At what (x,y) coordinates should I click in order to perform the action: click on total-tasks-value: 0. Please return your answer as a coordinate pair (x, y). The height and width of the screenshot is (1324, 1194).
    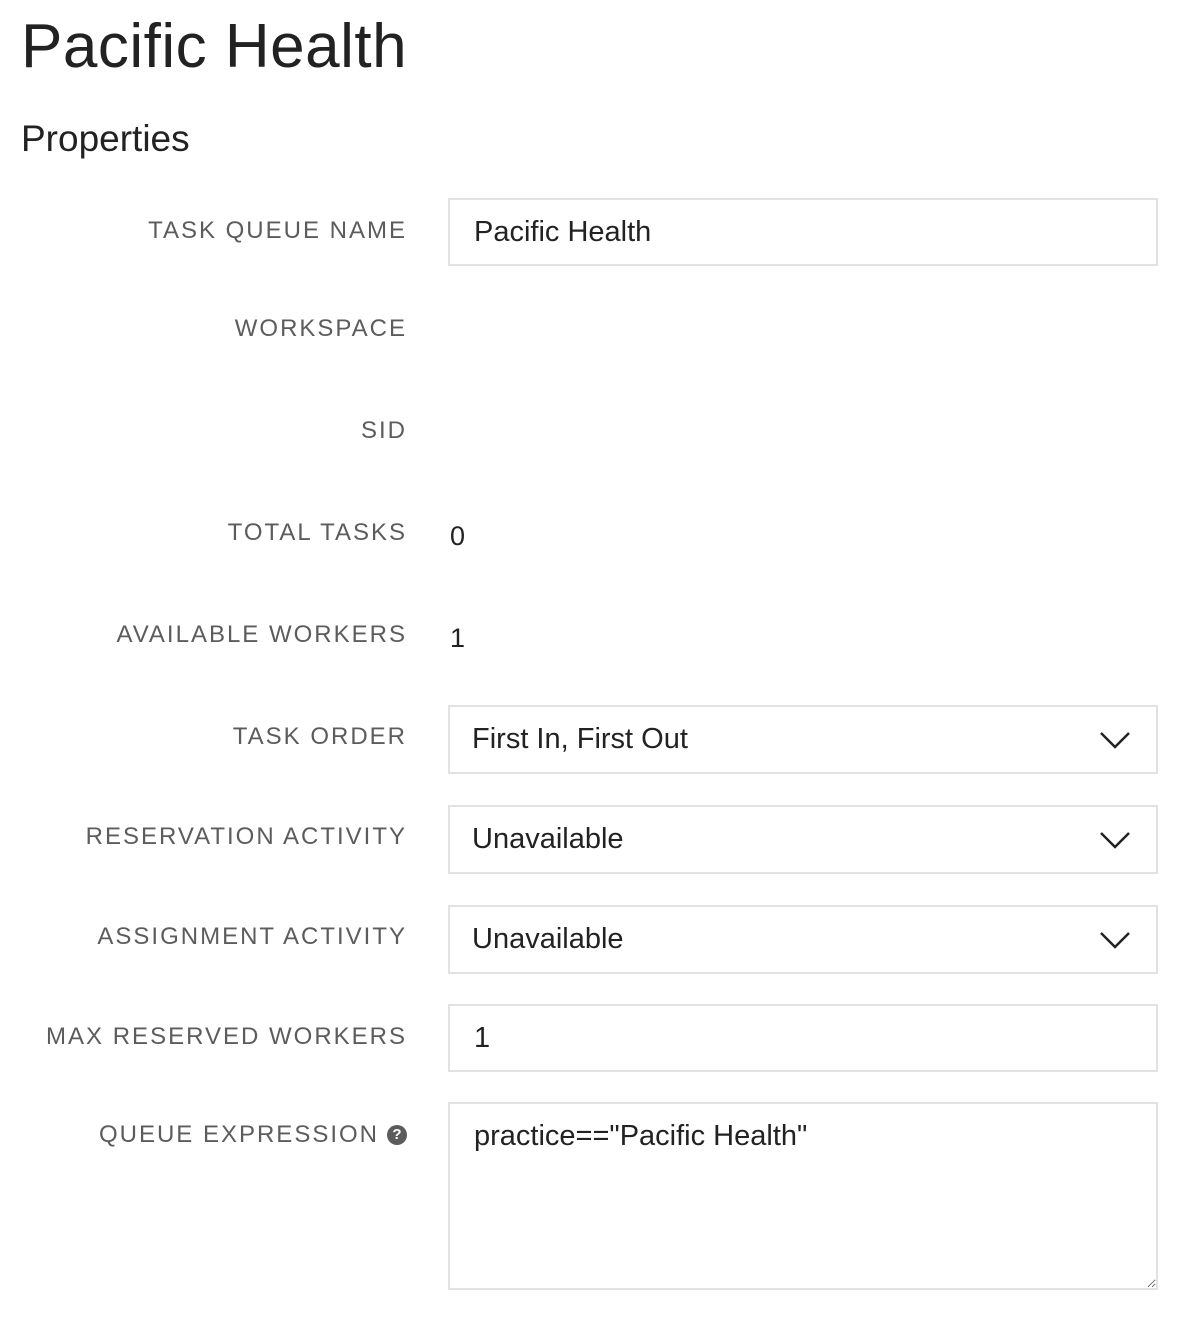
    Looking at the image, I should click on (458, 536).